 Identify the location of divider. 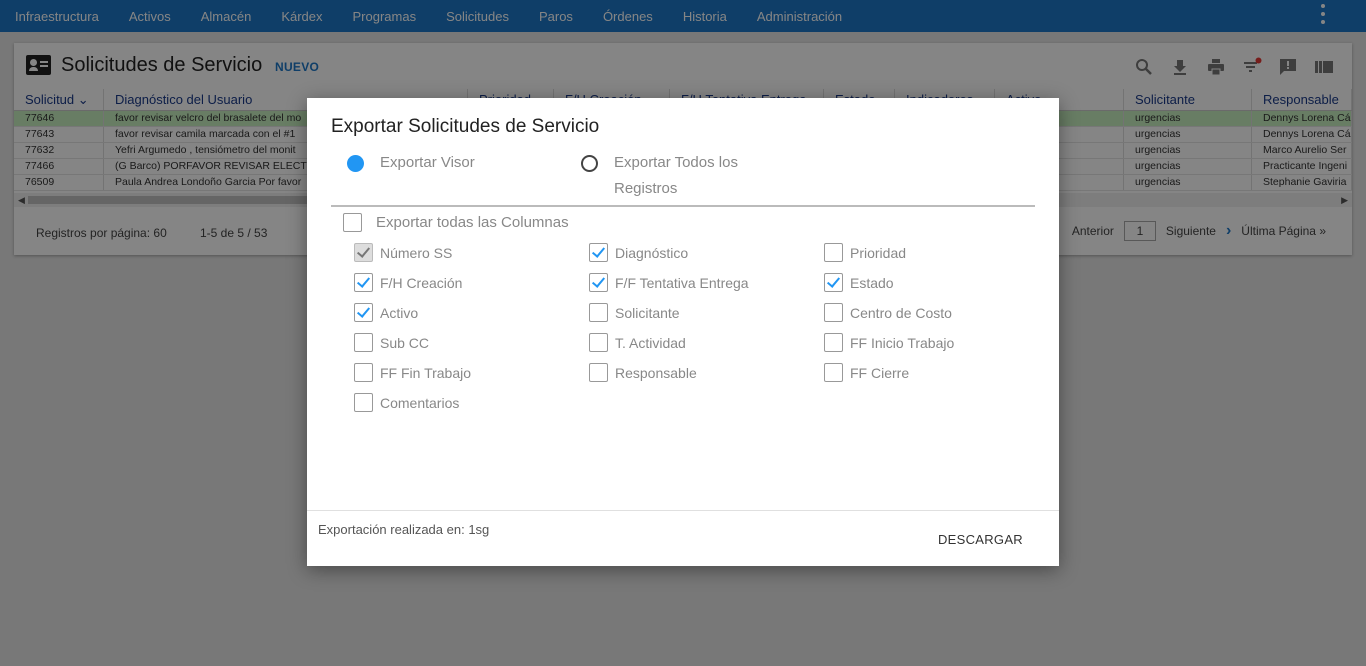
(683, 206).